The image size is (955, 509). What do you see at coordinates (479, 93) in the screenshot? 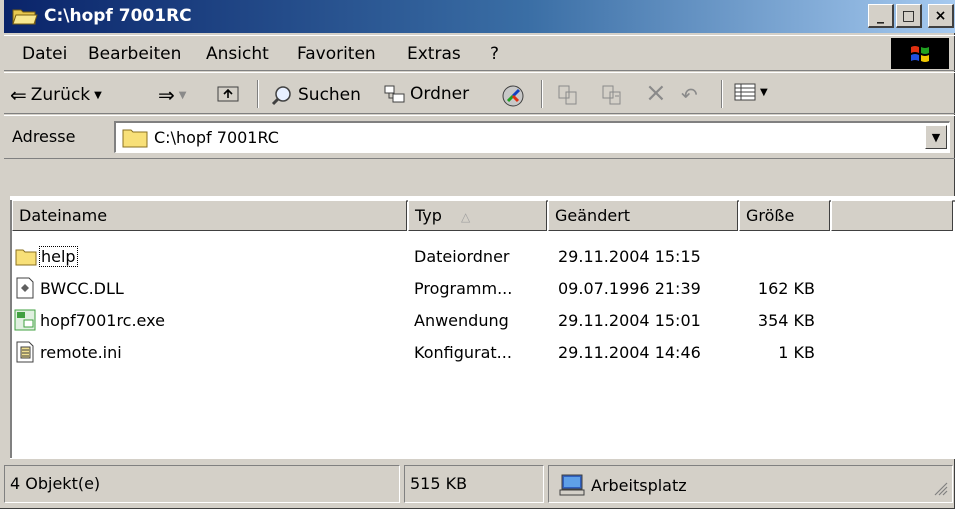
I see `toolbar: ⇐ Zurück ▼ ⇒ ▼ Suchen Ordner × ↶ ▼` at bounding box center [479, 93].